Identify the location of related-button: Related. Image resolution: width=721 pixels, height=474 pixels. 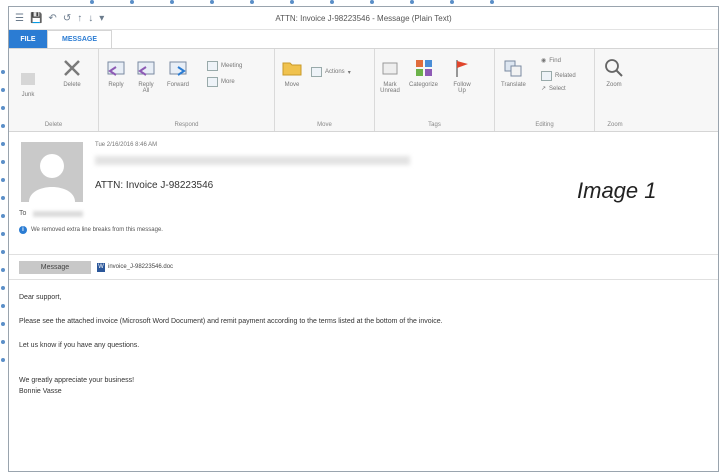
(558, 76).